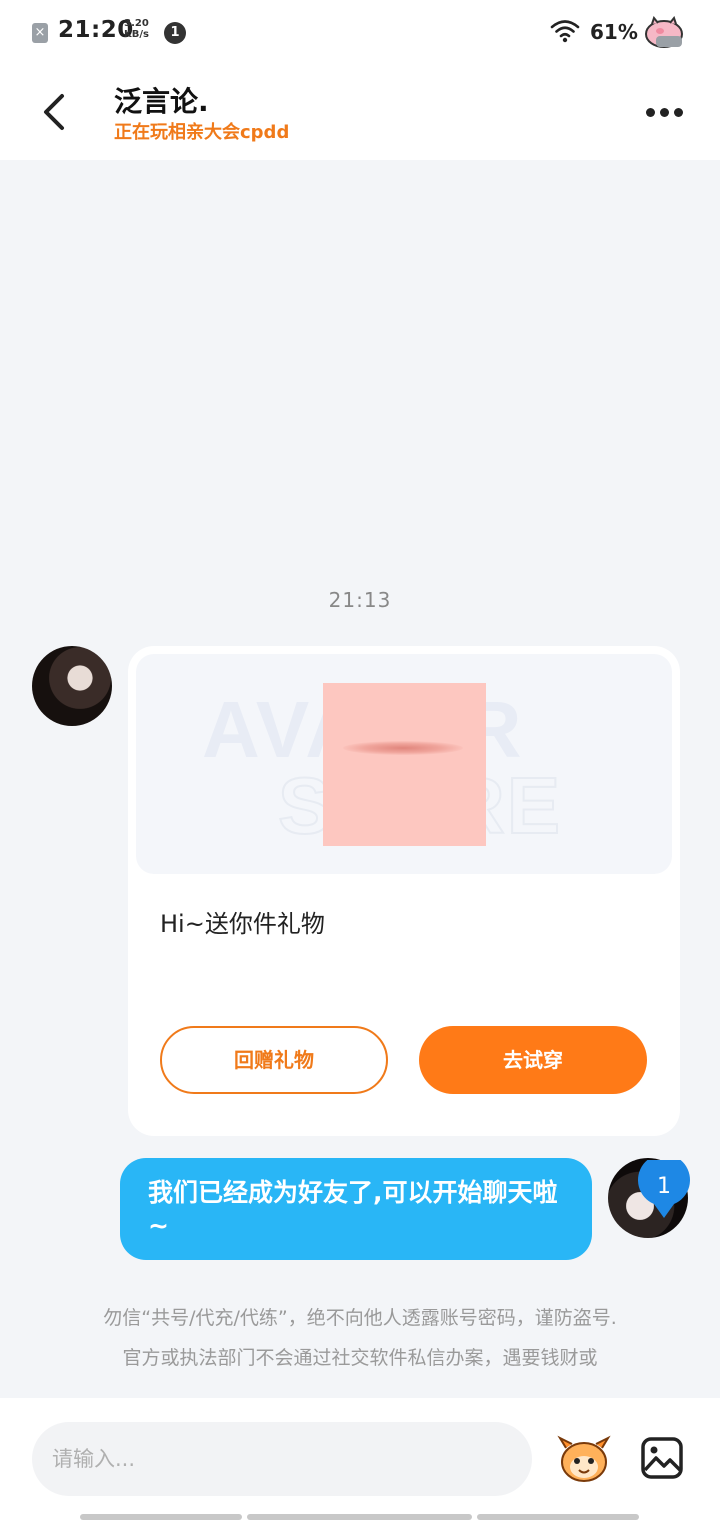  Describe the element at coordinates (360, 600) in the screenshot. I see `message-timestamp: 21:13` at that location.